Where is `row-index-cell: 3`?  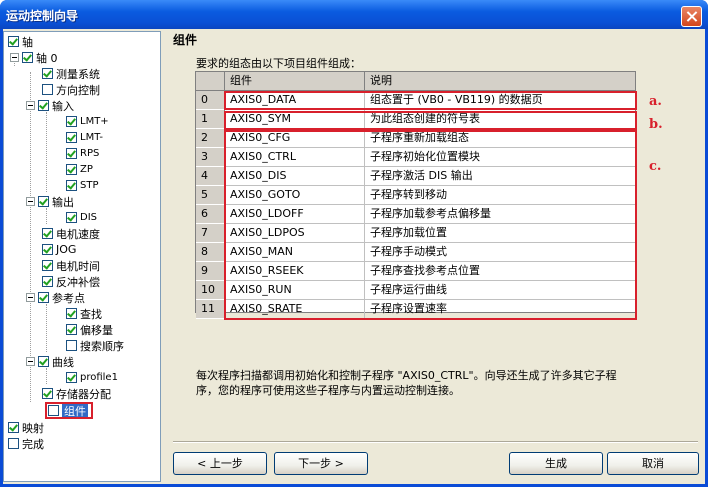 row-index-cell: 3 is located at coordinates (210, 157).